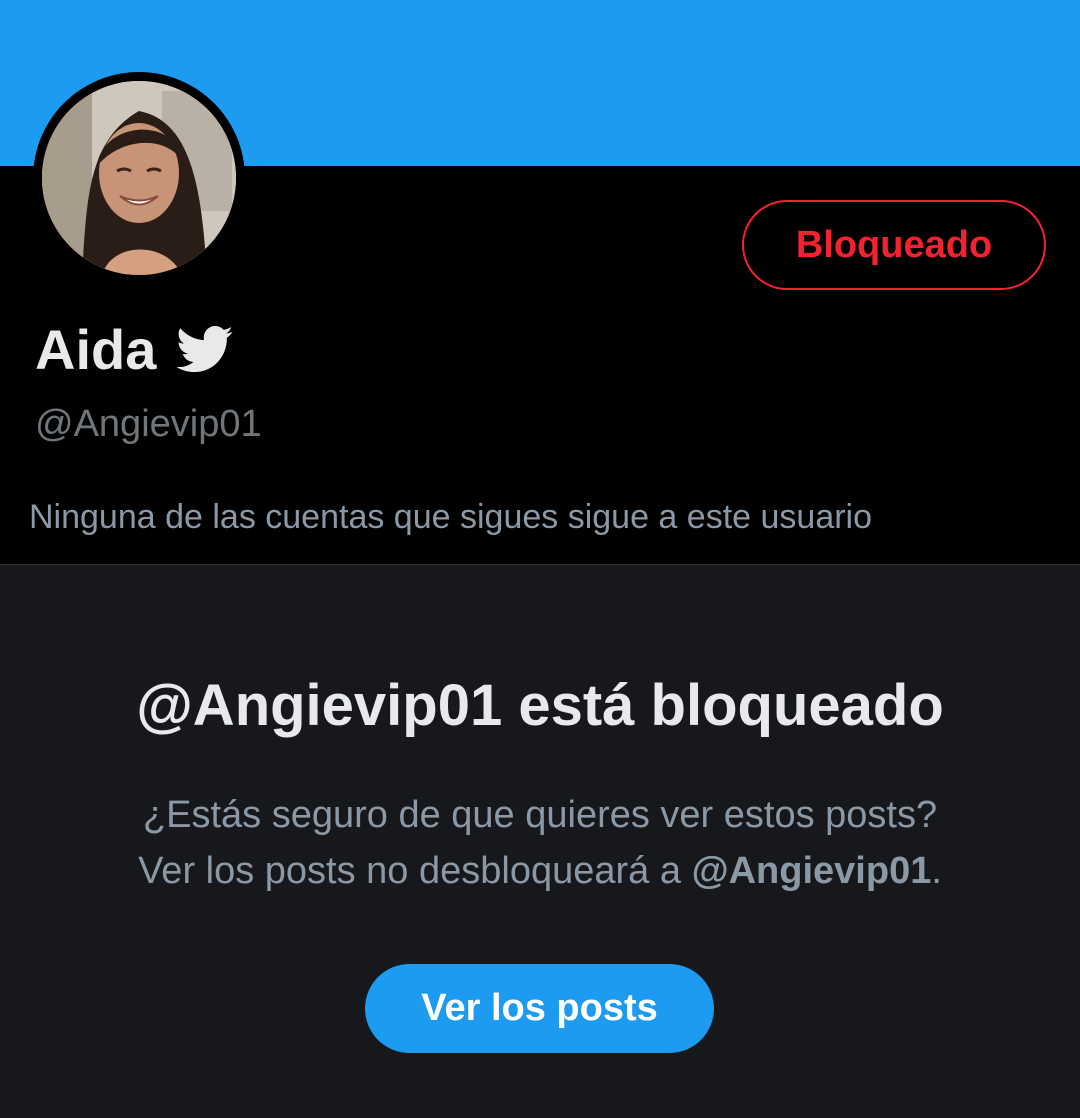  I want to click on blocked-description-line2-prefix: Ver los posts no desbloqueará a, so click(415, 871).